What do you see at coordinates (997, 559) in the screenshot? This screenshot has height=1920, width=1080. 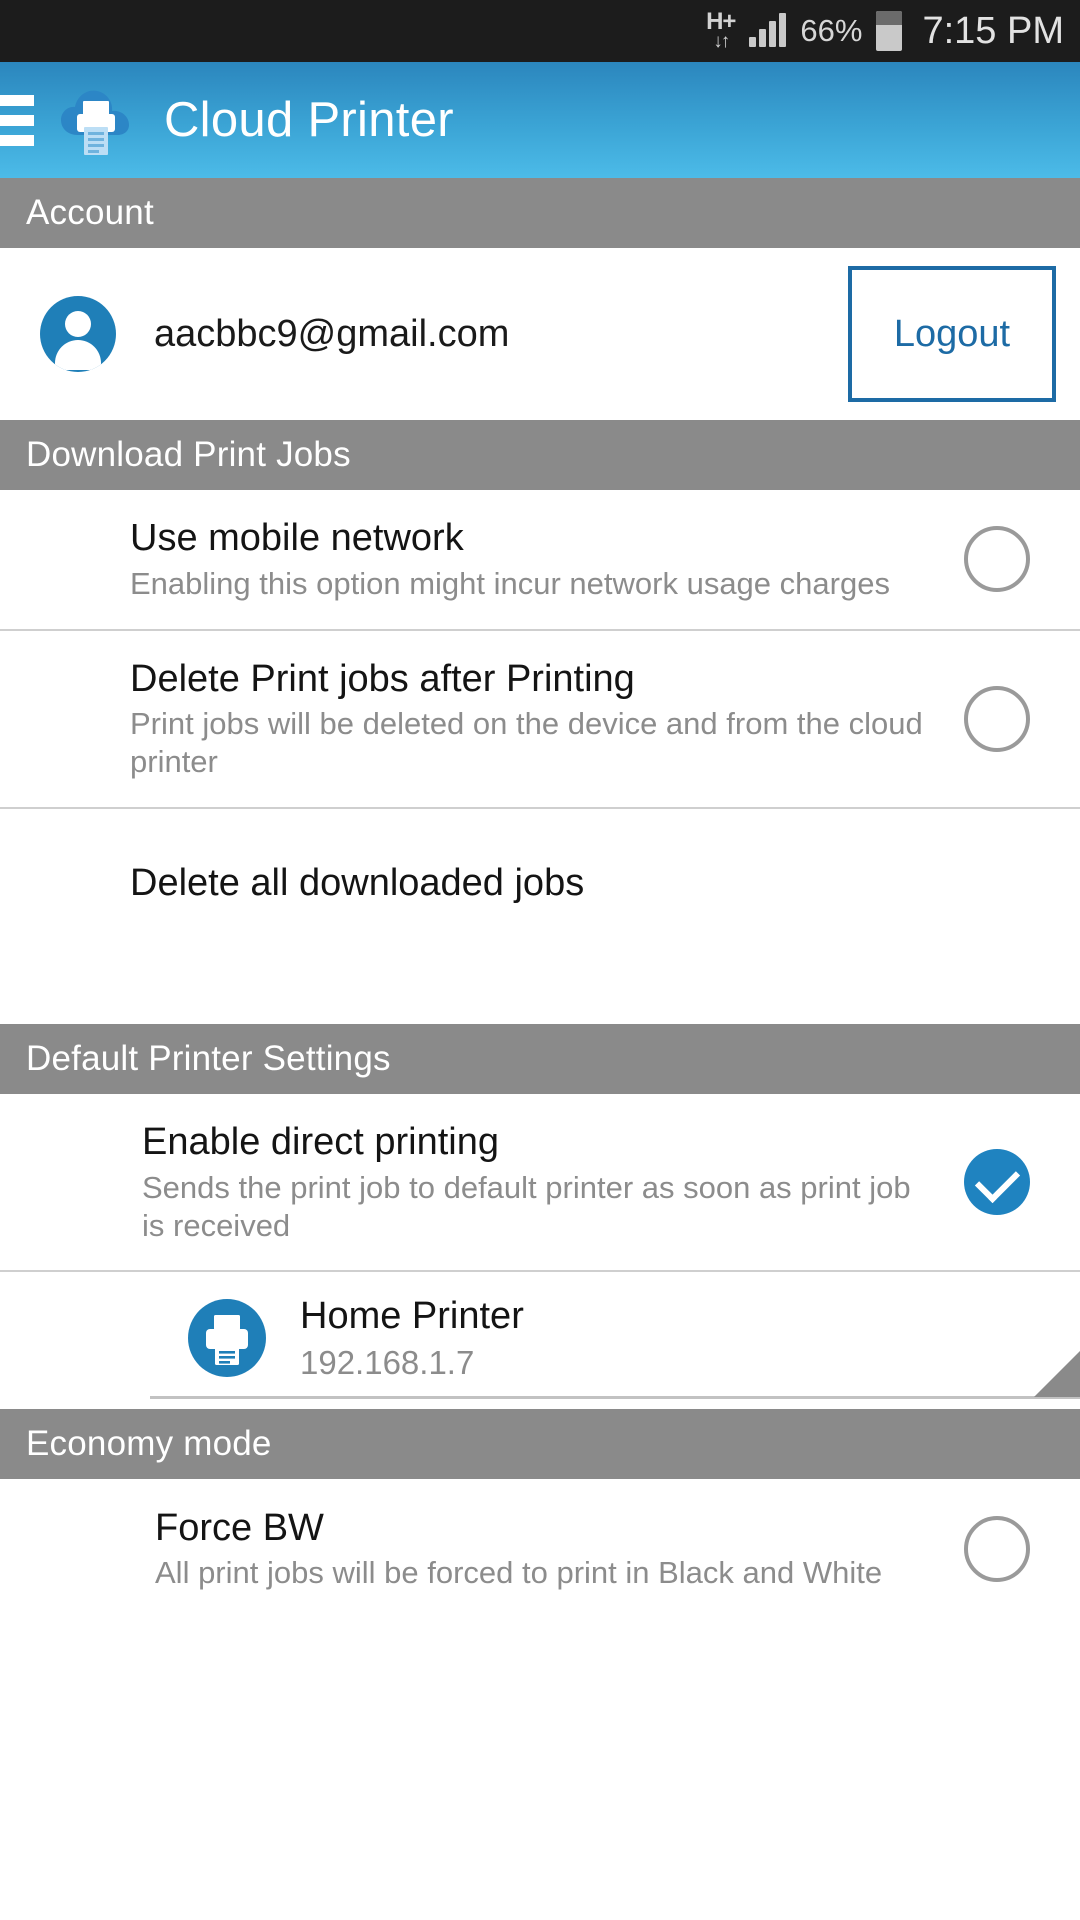 I see `checkbox-use-mobile-network` at bounding box center [997, 559].